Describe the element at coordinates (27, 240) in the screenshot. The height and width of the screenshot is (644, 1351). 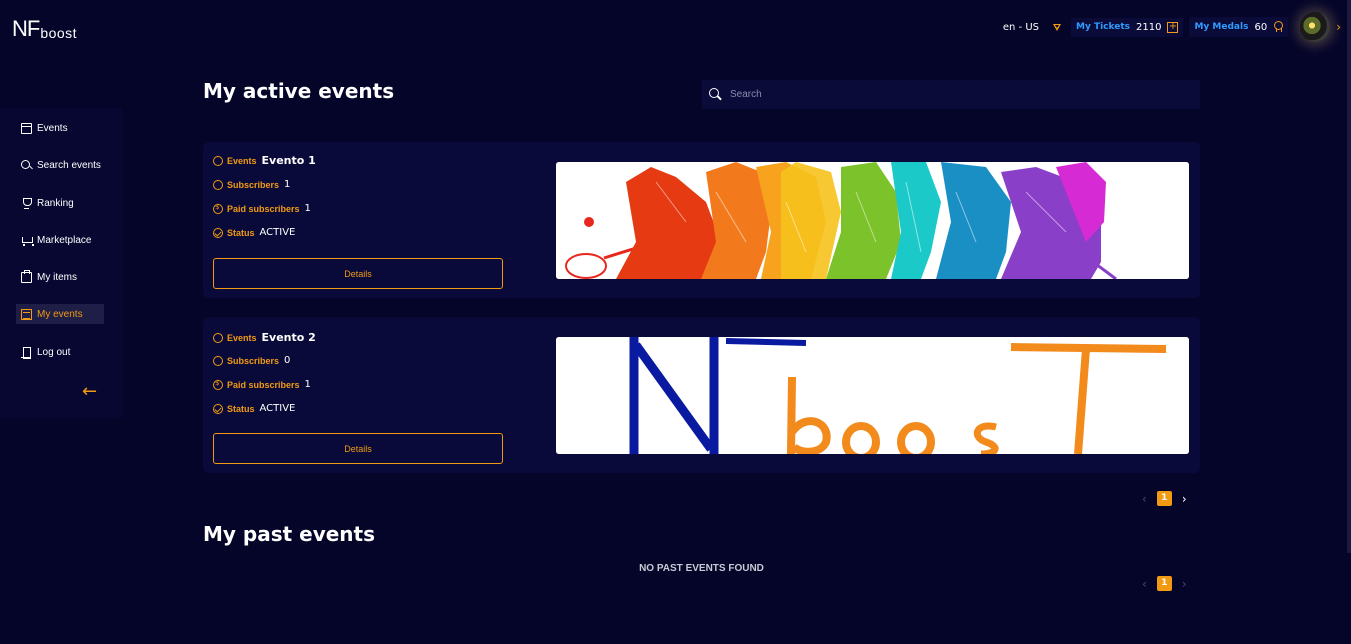
I see `cart-icon` at that location.